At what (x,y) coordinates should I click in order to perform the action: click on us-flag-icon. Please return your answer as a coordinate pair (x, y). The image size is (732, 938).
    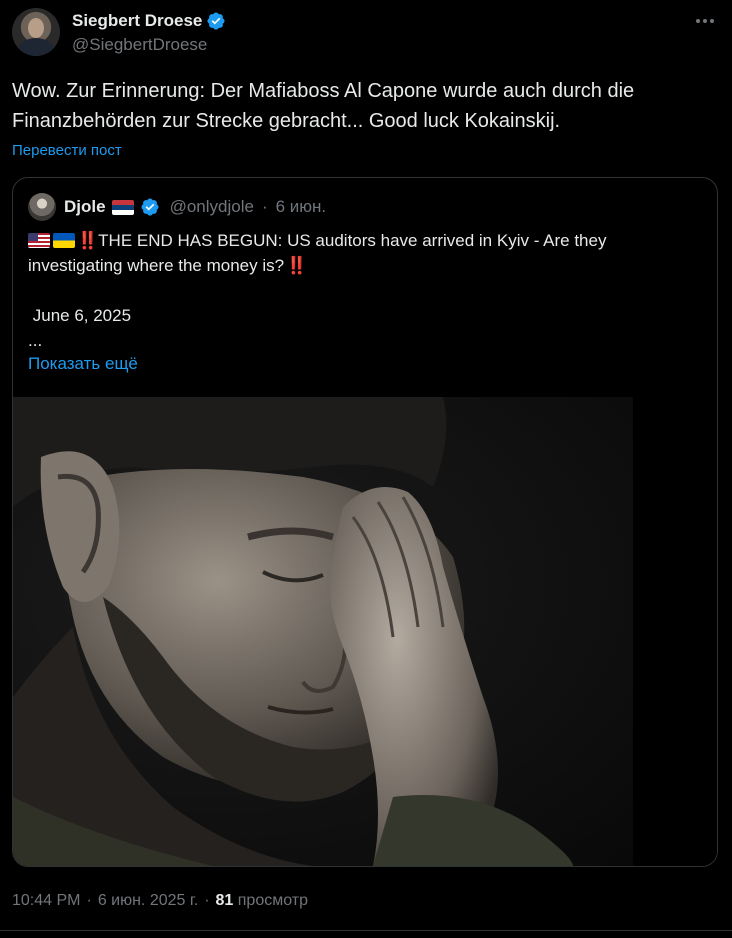
    Looking at the image, I should click on (39, 240).